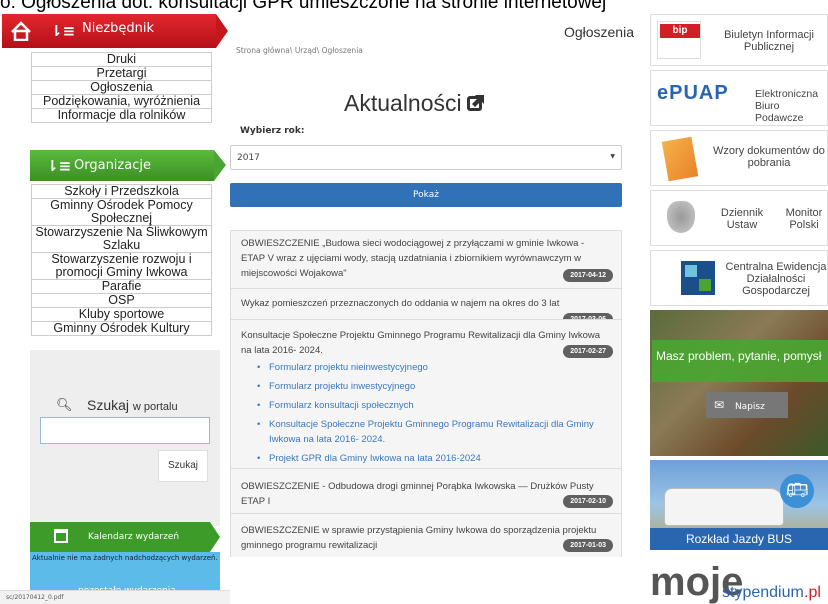 Image resolution: width=828 pixels, height=604 pixels. What do you see at coordinates (299, 50) in the screenshot?
I see `breadcrumb: Strona główna\ Urząd\ Ogłoszenia` at bounding box center [299, 50].